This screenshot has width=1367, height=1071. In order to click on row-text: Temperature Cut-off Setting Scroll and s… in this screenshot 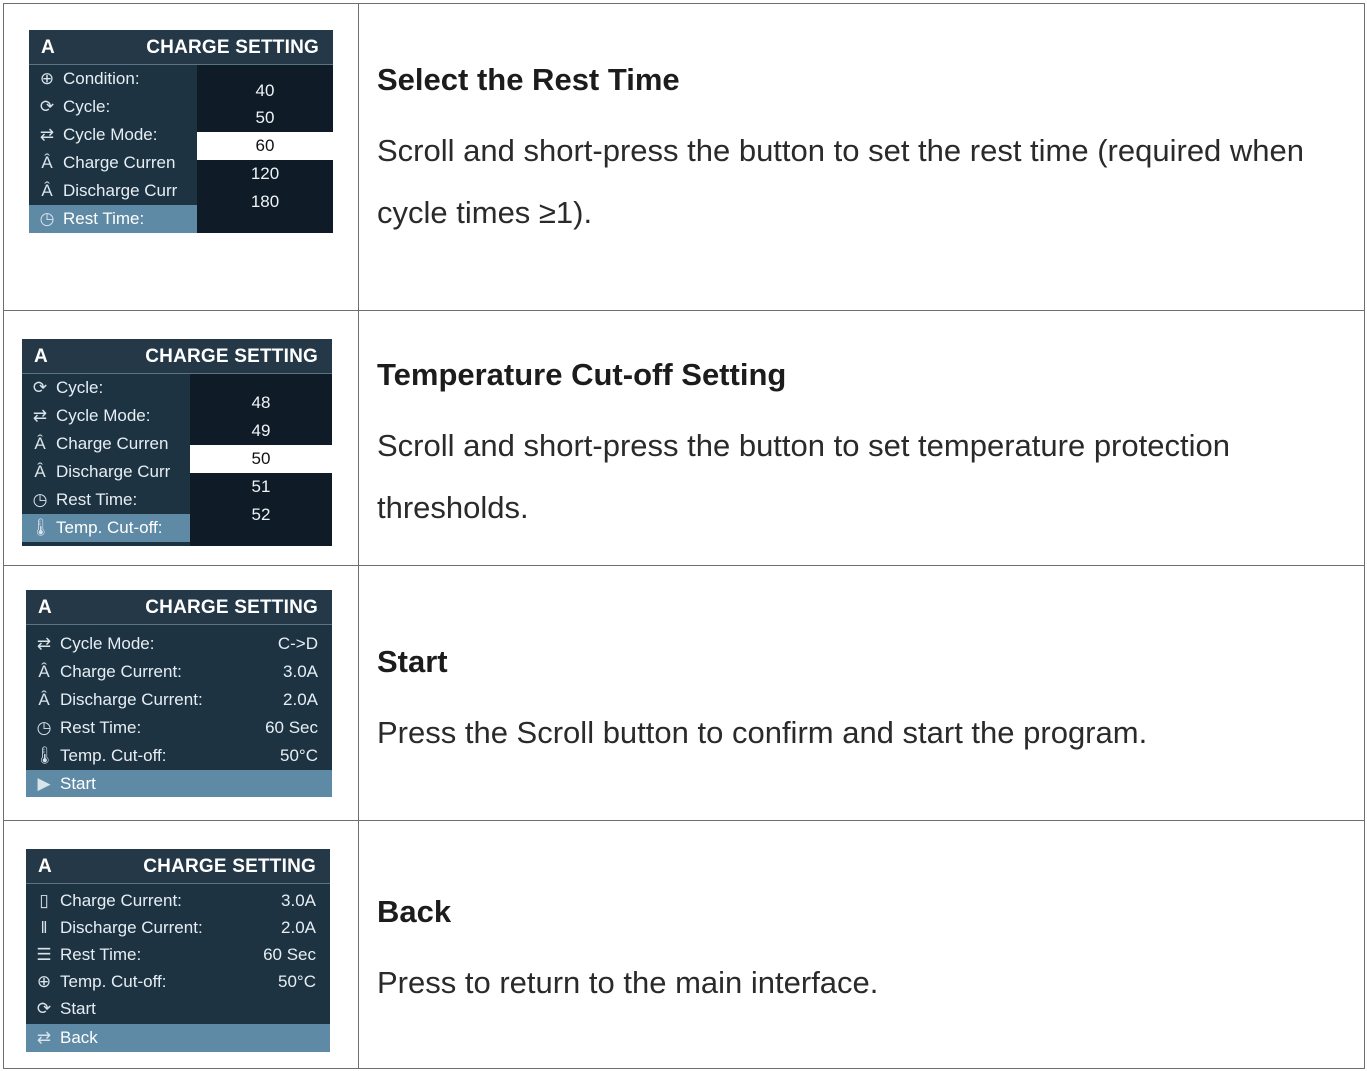, I will do `click(865, 448)`.